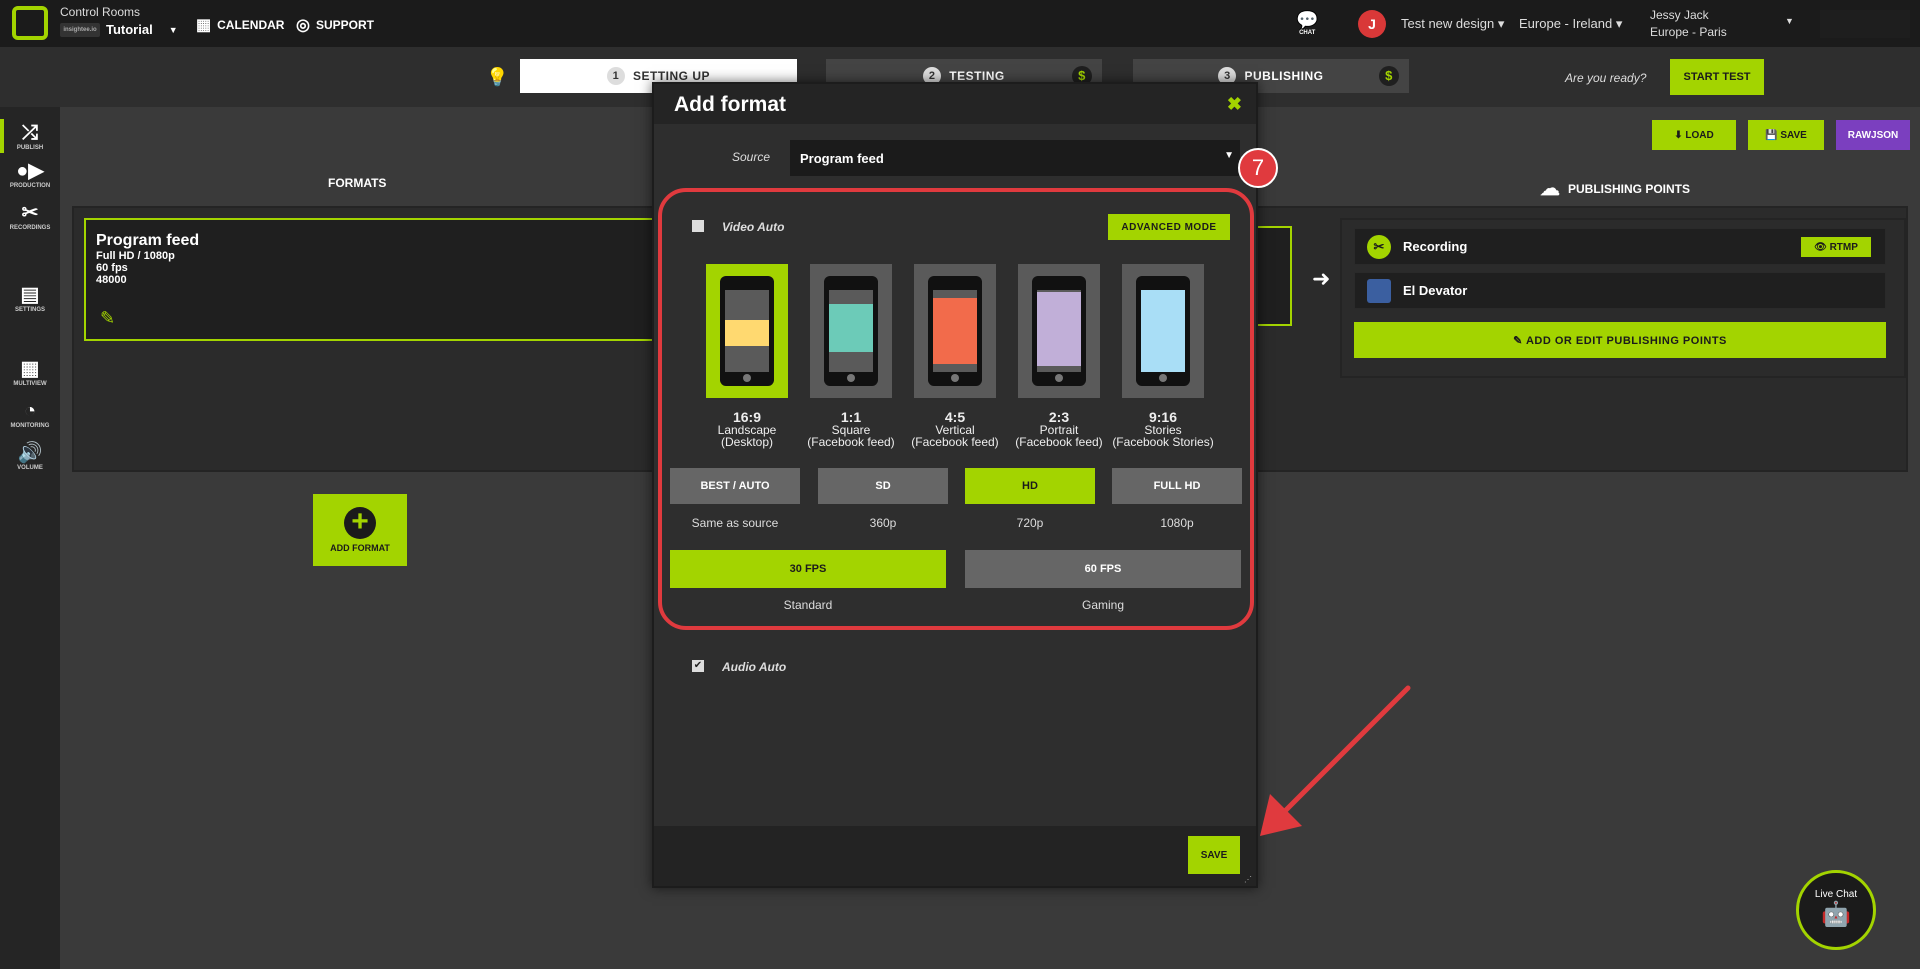 The height and width of the screenshot is (969, 1920). I want to click on aspect-caption: 2:3 Portrait (Facebook feed), so click(1059, 429).